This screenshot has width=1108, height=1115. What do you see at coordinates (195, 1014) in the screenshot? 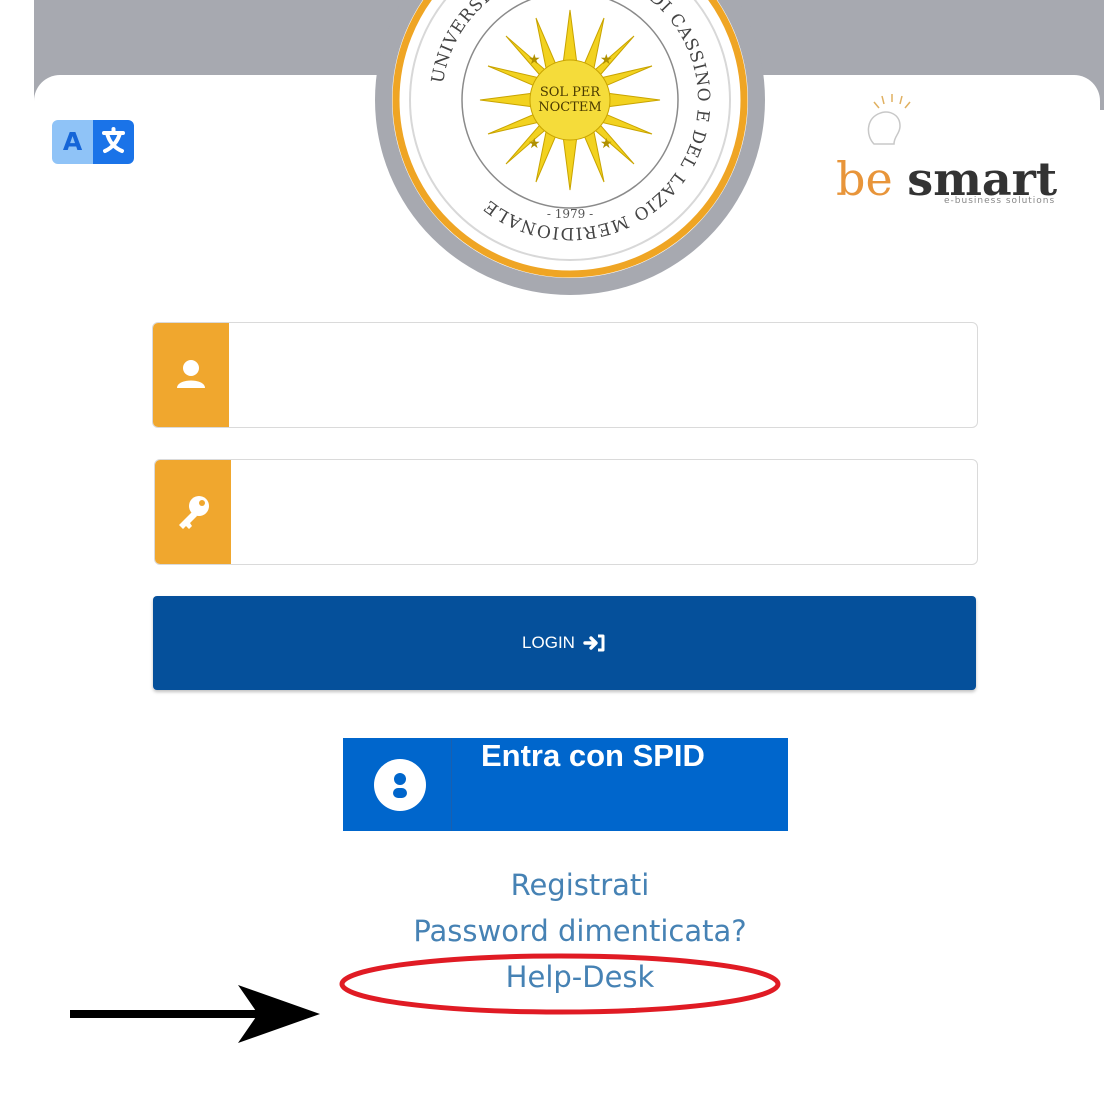
I see `annotation-arrow` at bounding box center [195, 1014].